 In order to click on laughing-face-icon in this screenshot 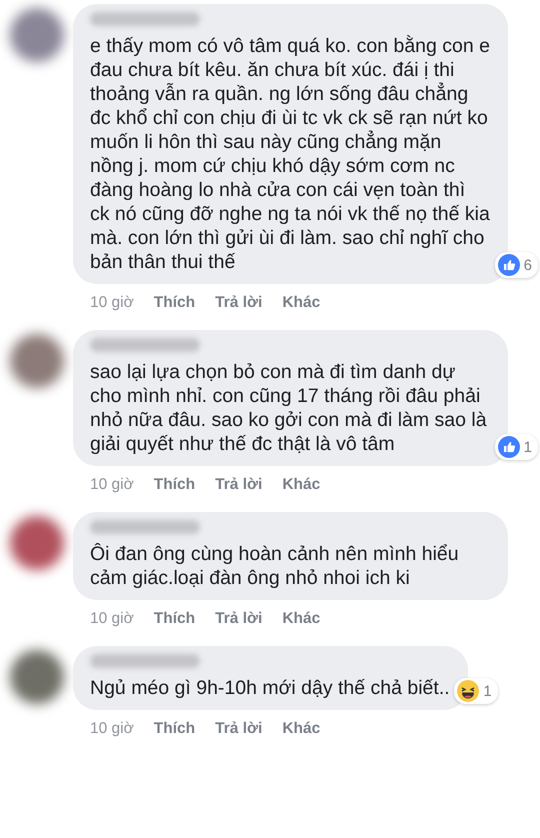, I will do `click(468, 691)`.